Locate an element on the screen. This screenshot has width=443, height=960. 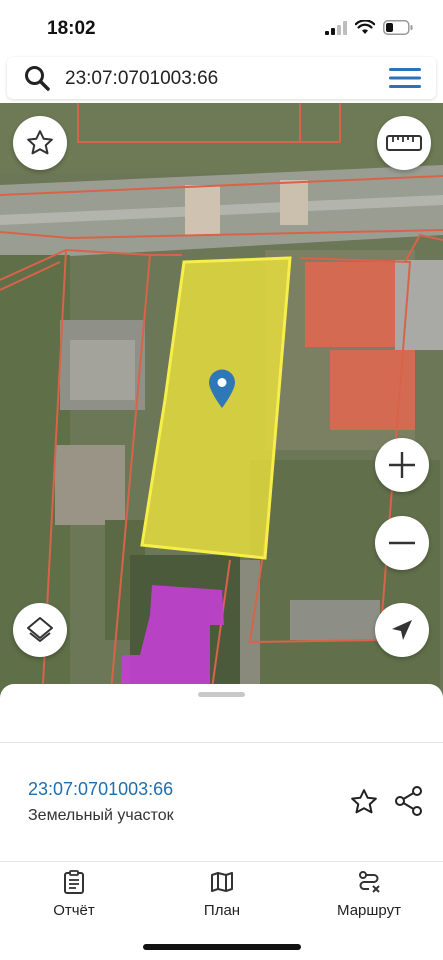
nav-item-report: Отчёт is located at coordinates (74, 894).